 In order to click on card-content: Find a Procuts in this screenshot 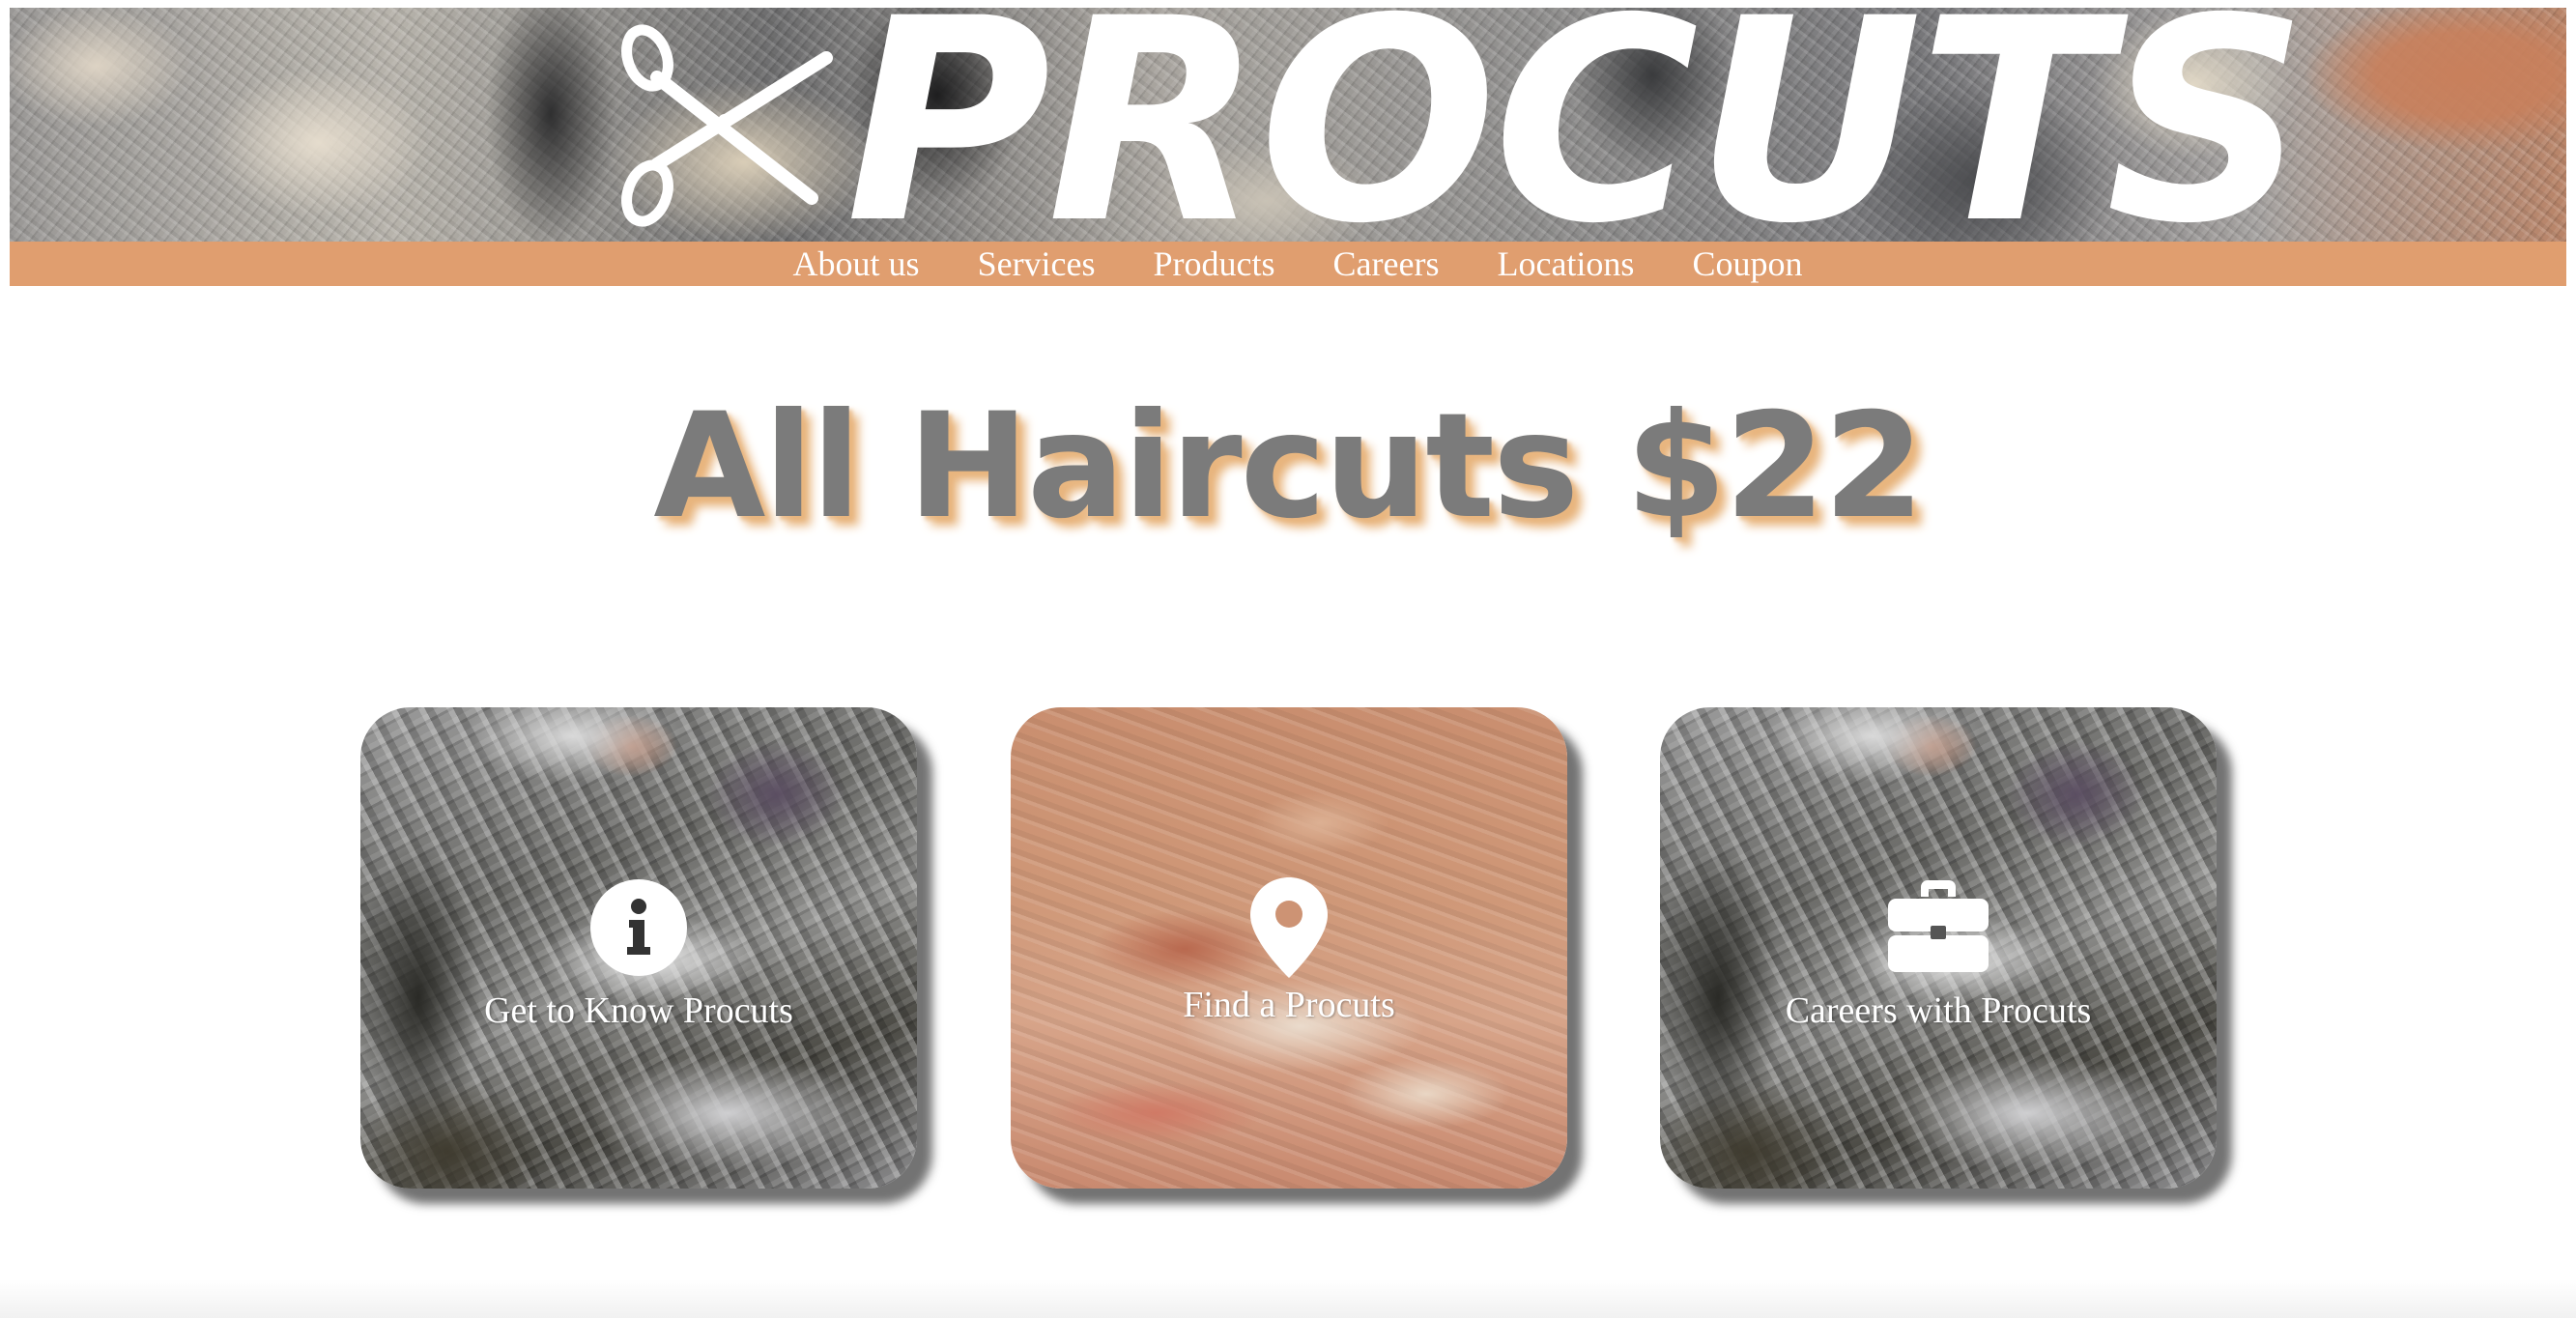, I will do `click(1289, 948)`.